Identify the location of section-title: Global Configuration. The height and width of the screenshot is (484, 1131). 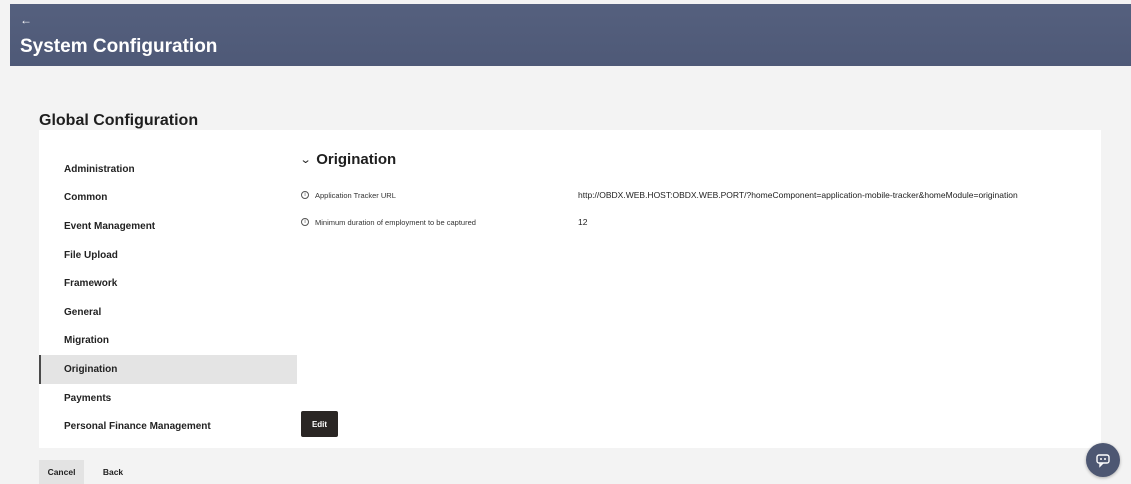
(119, 120).